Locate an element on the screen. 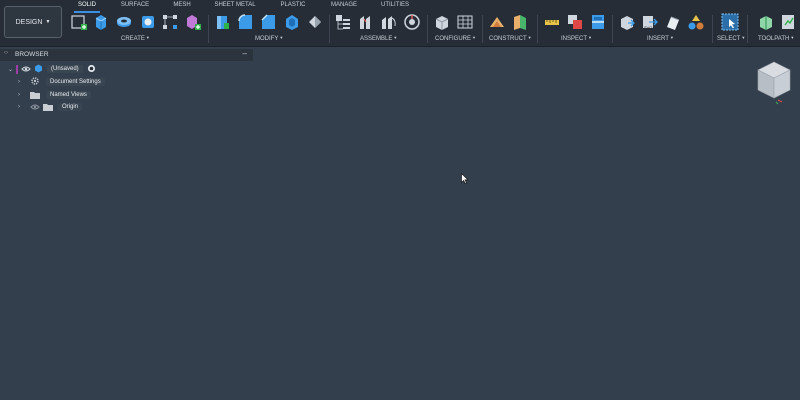 The width and height of the screenshot is (800, 400). tab-plastic: PLASTIC is located at coordinates (293, 6).